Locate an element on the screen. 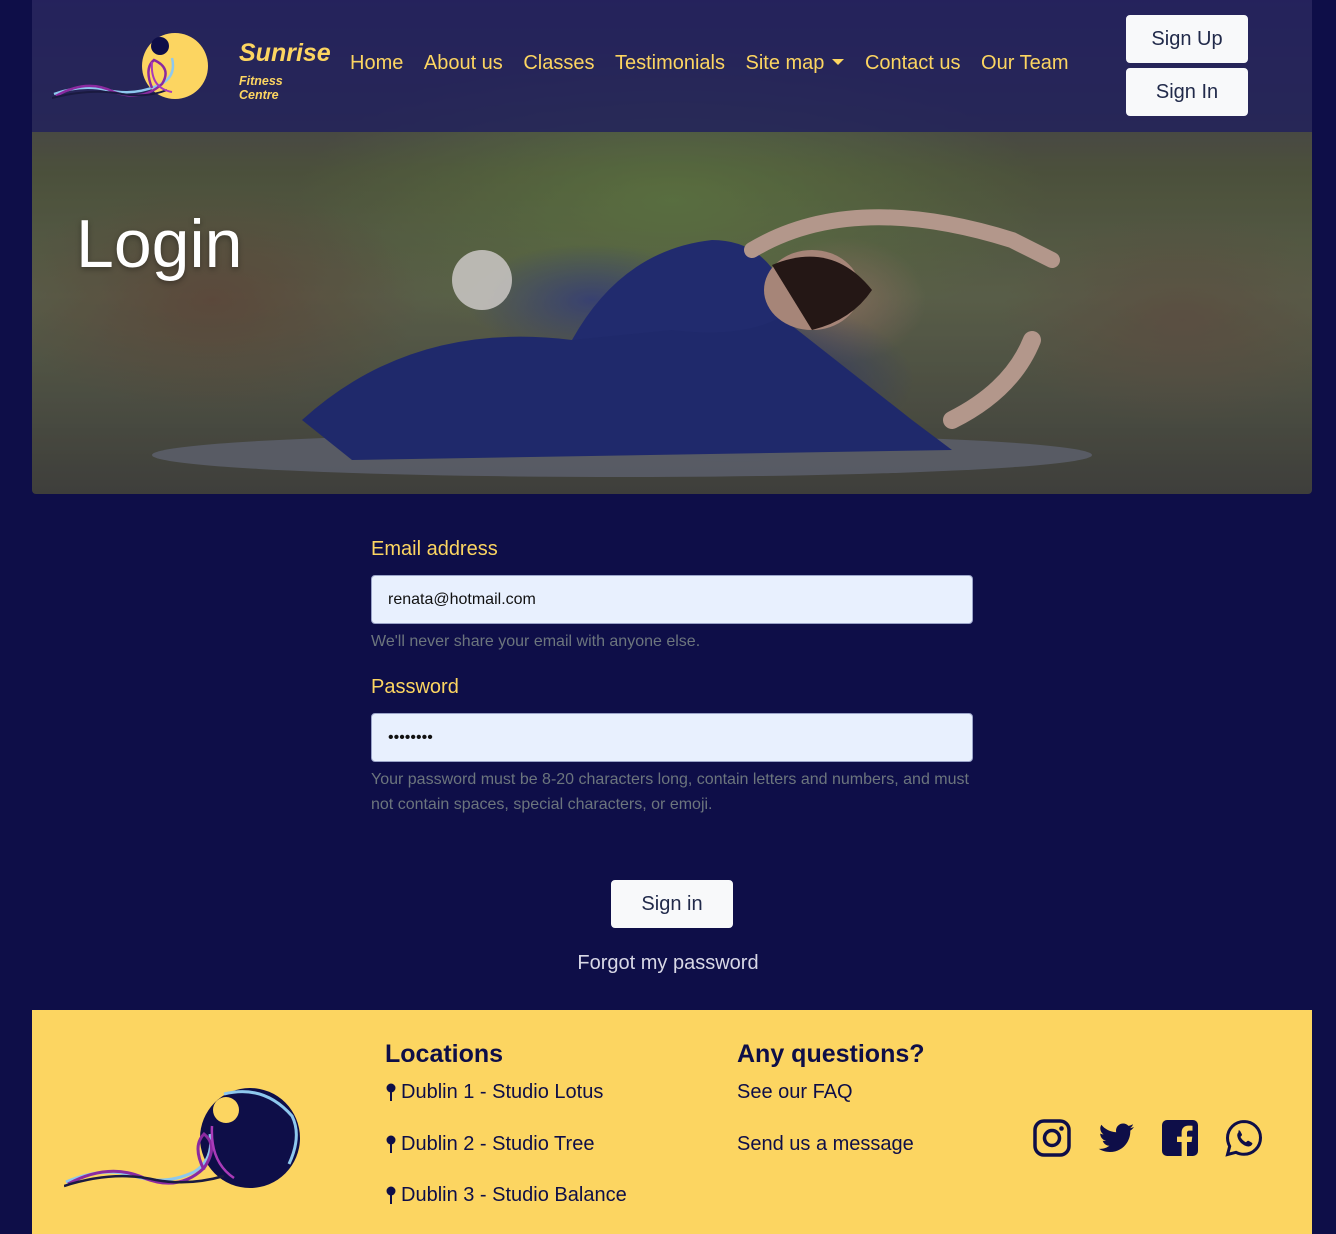 The height and width of the screenshot is (1234, 1336). instagram-icon is located at coordinates (1052, 1138).